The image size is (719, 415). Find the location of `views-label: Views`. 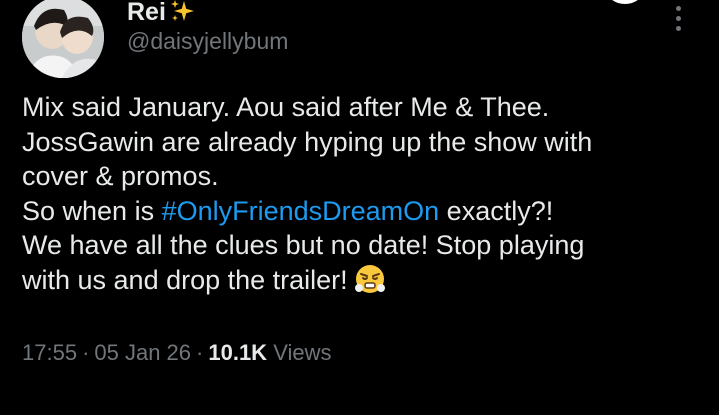

views-label: Views is located at coordinates (302, 352).